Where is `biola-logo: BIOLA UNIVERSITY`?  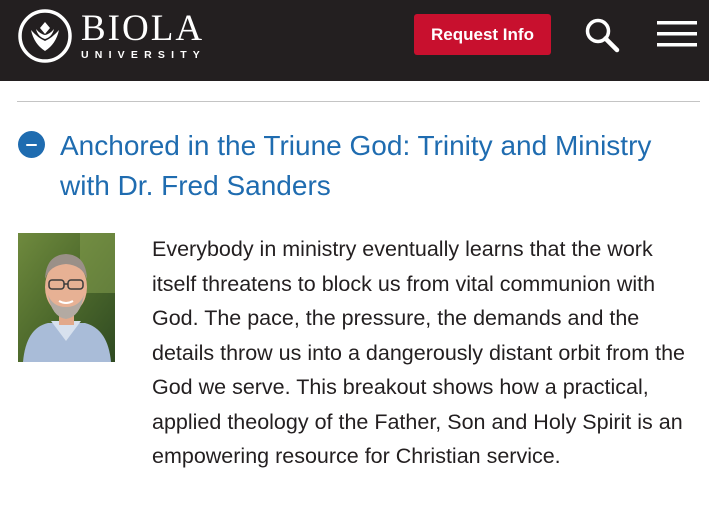
biola-logo: BIOLA UNIVERSITY is located at coordinates (122, 36).